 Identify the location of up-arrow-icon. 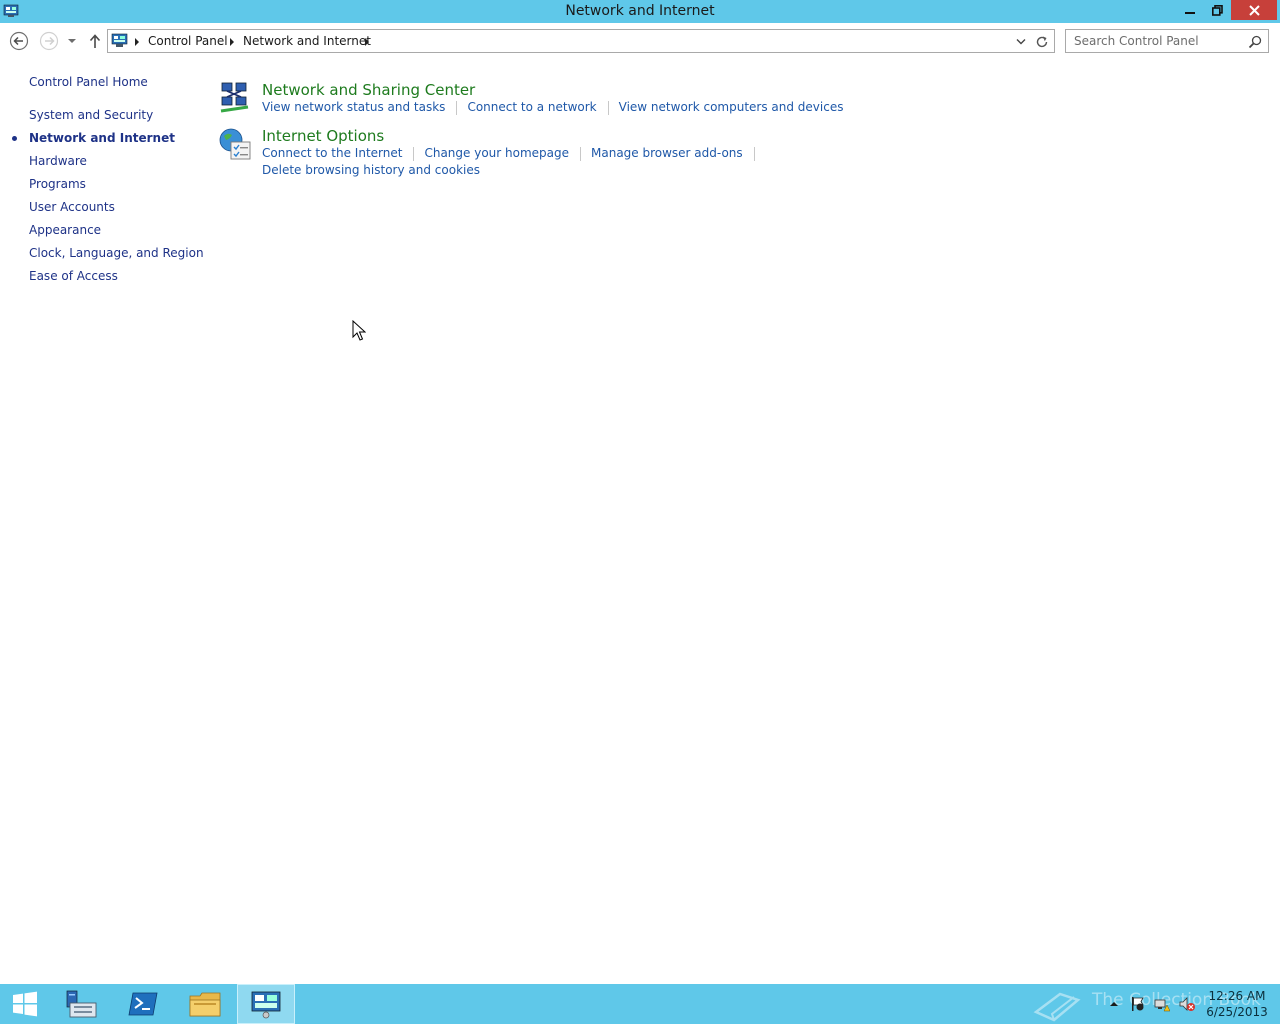
(95, 41).